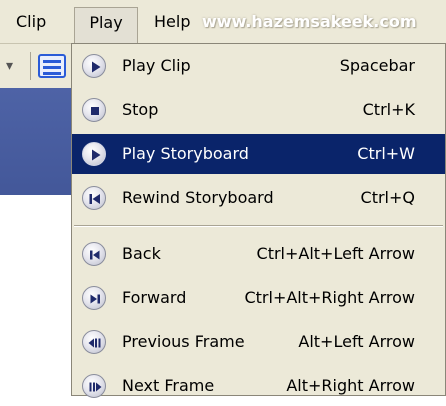 The height and width of the screenshot is (406, 446). What do you see at coordinates (94, 342) in the screenshot?
I see `previous-frame-icon` at bounding box center [94, 342].